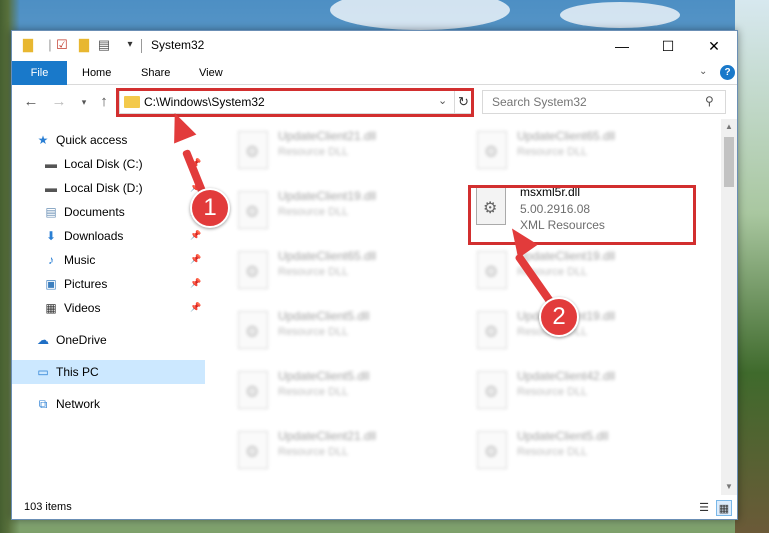 Image resolution: width=769 pixels, height=533 pixels. I want to click on sidebar-item-local-disk-d: ▬ Local Disk (D:) 📌, so click(108, 188).